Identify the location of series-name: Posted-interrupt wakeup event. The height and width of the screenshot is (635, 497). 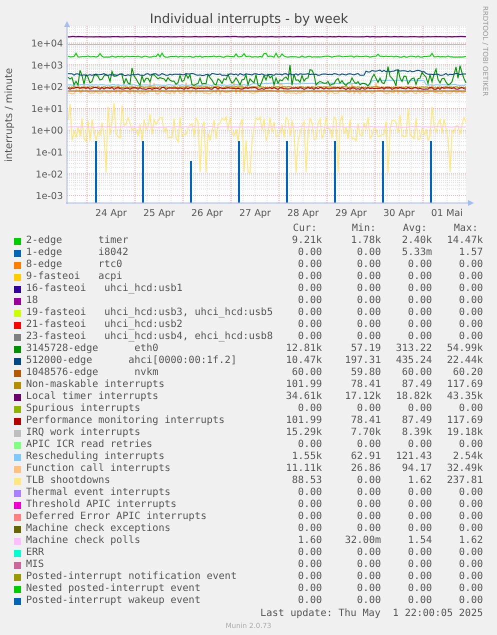
(114, 601).